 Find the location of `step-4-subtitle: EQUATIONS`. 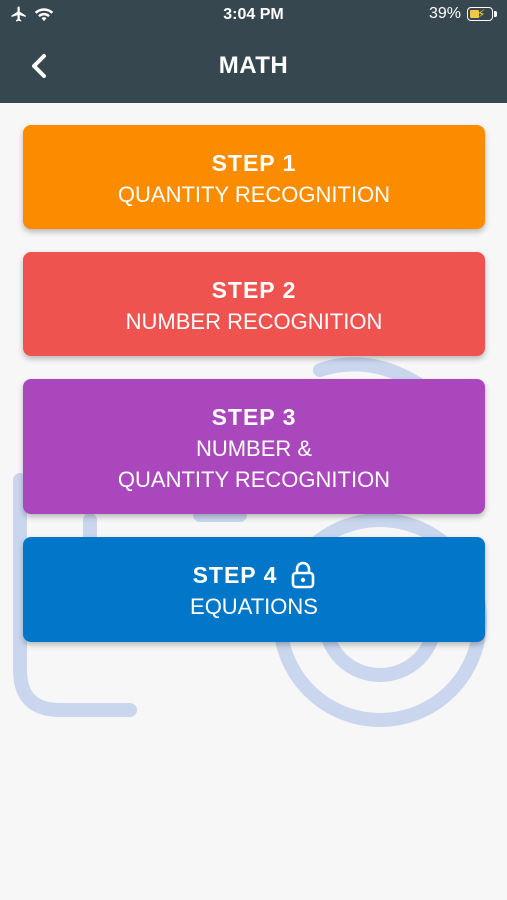

step-4-subtitle: EQUATIONS is located at coordinates (254, 606).